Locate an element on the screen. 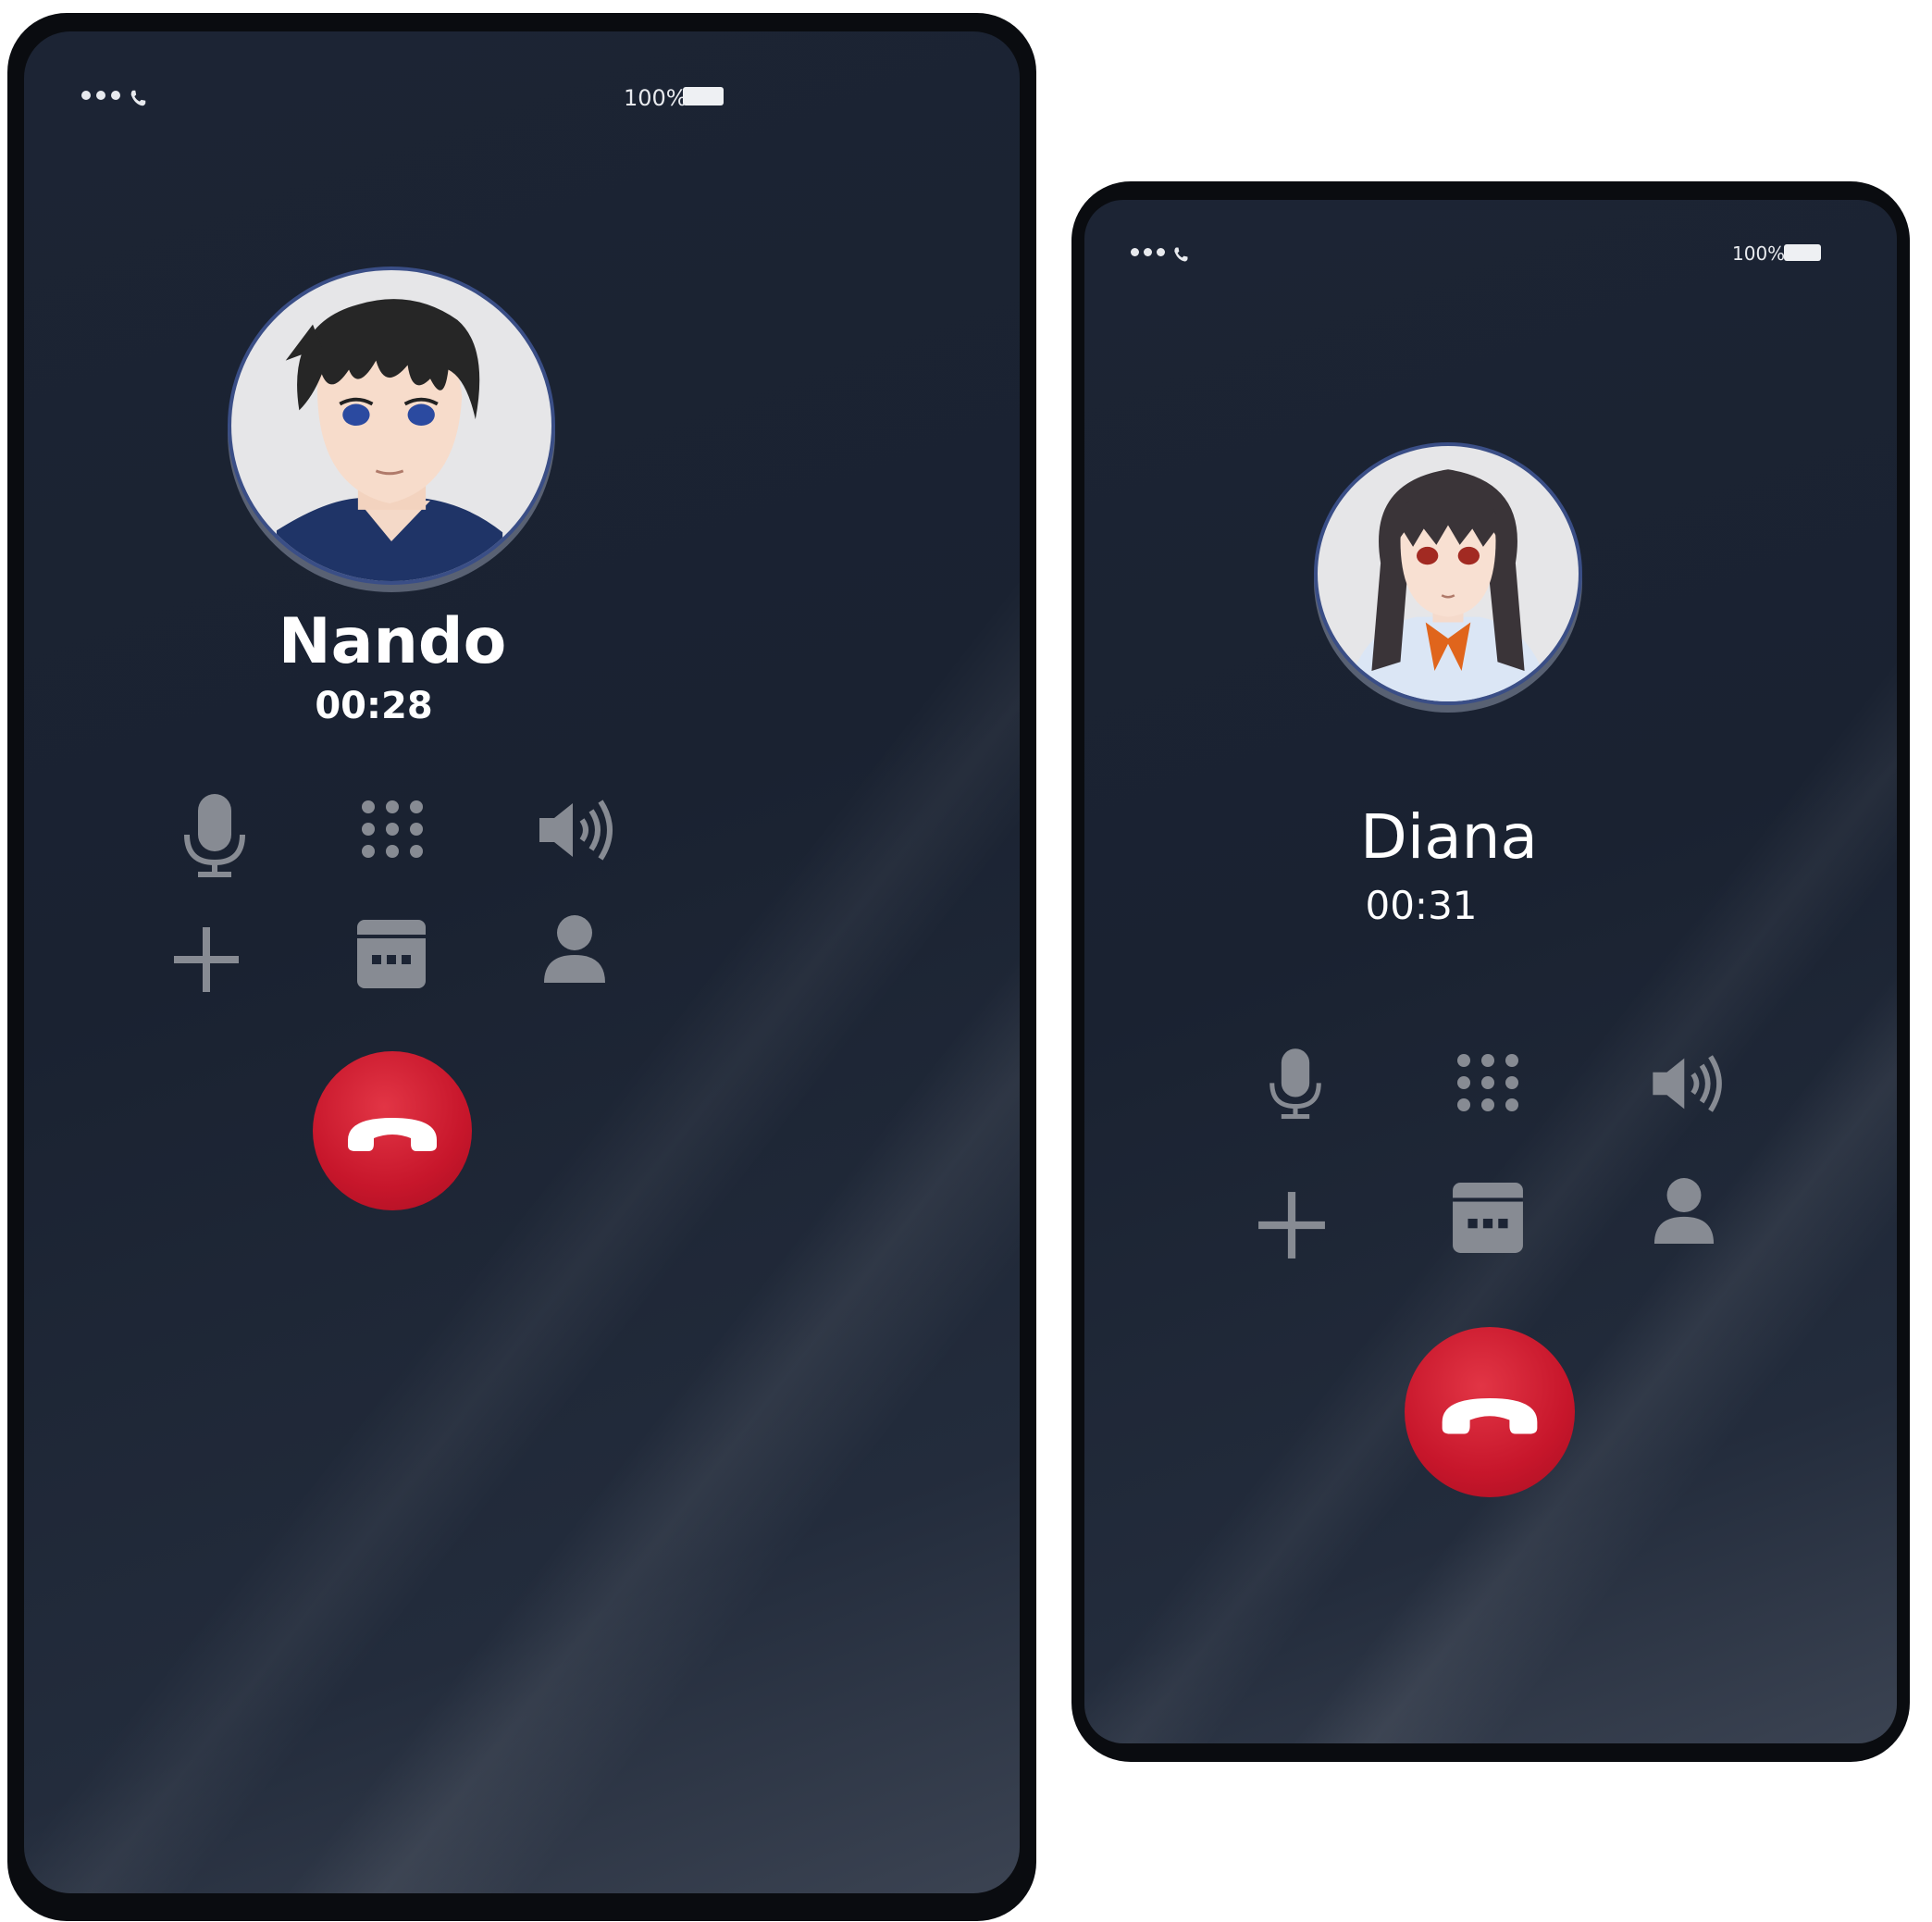 Image resolution: width=1932 pixels, height=1922 pixels. anime-boy-avatar-icon is located at coordinates (390, 440).